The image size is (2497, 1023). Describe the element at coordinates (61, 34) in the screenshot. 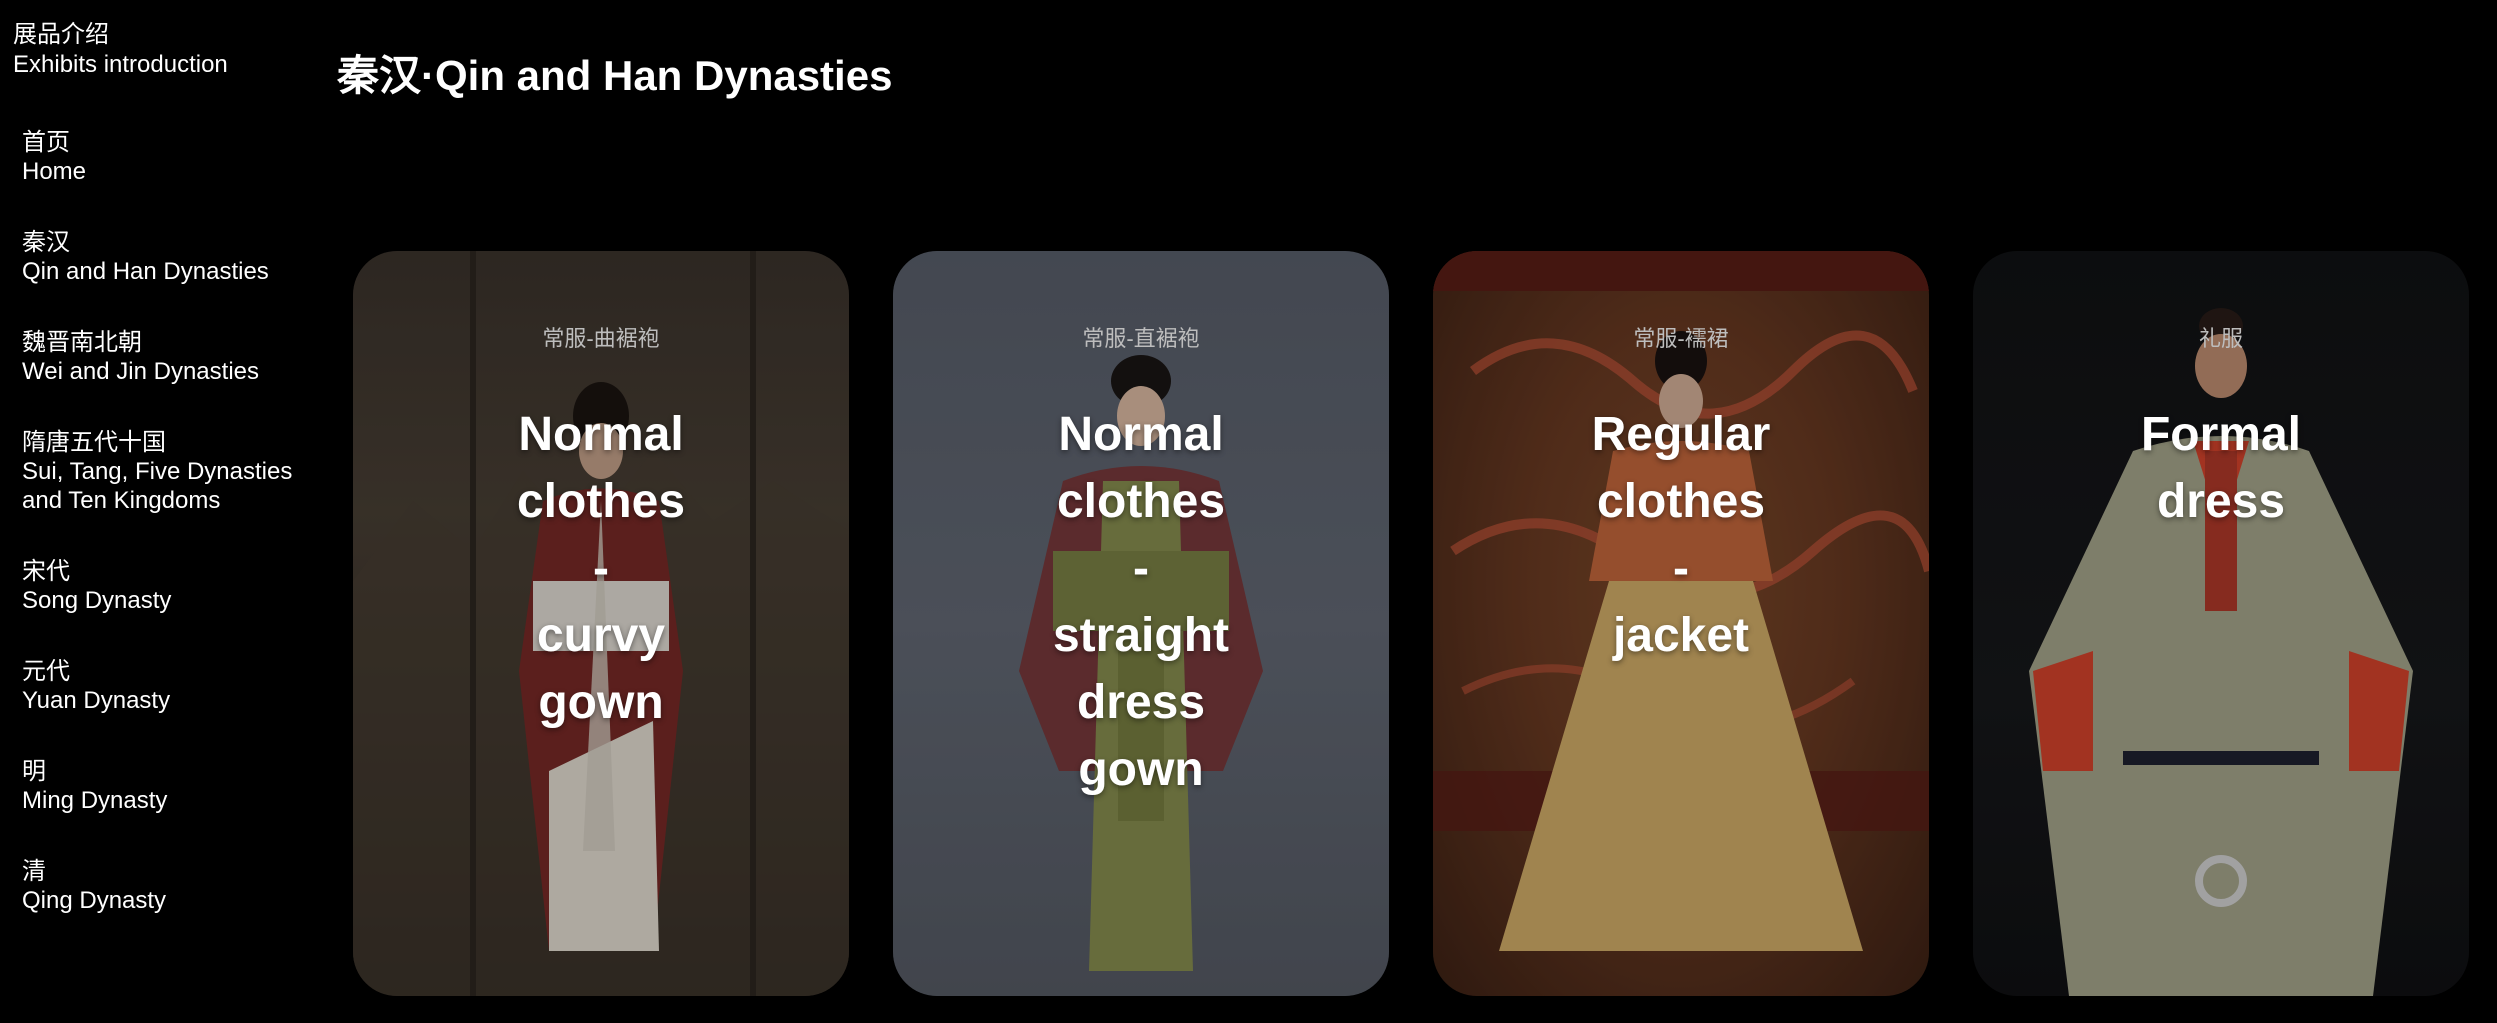

I see `sidebar-header-zh: 展品介绍` at that location.